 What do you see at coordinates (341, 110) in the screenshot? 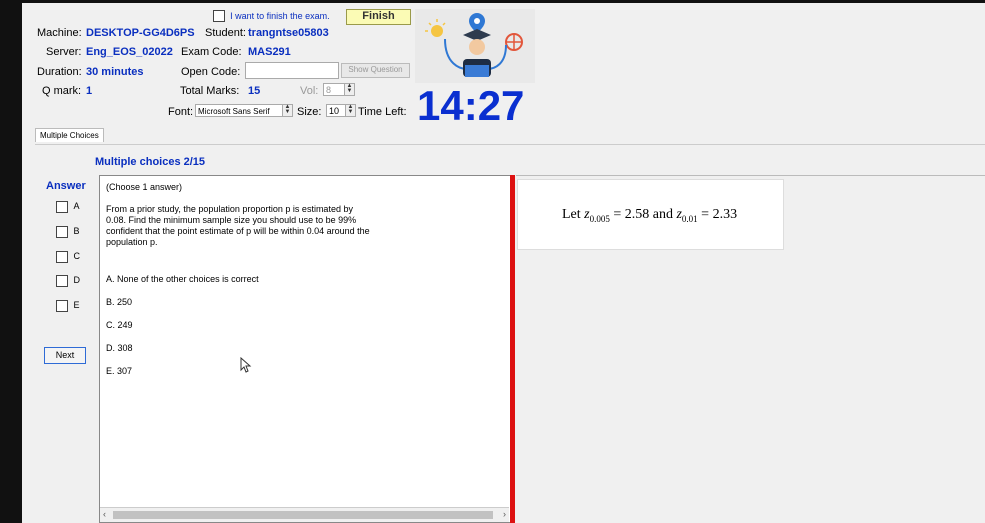
I see `size-spinner: 10 ▲ ▼` at bounding box center [341, 110].